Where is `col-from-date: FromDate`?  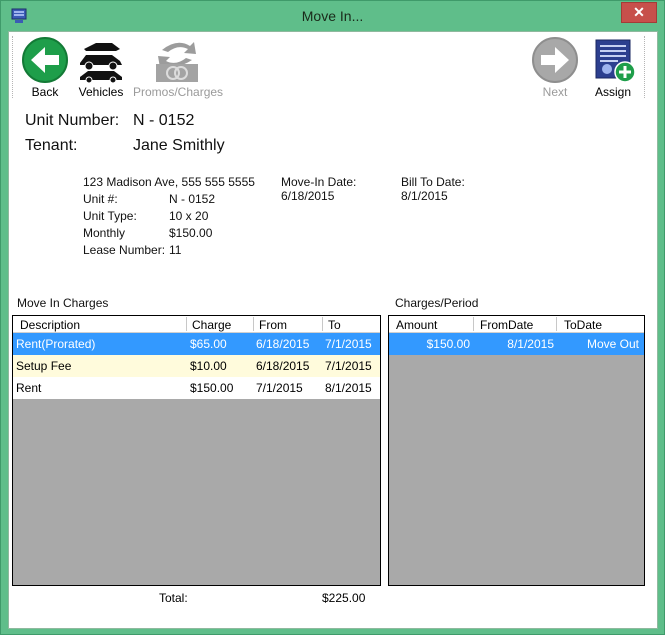
col-from-date: FromDate is located at coordinates (506, 325).